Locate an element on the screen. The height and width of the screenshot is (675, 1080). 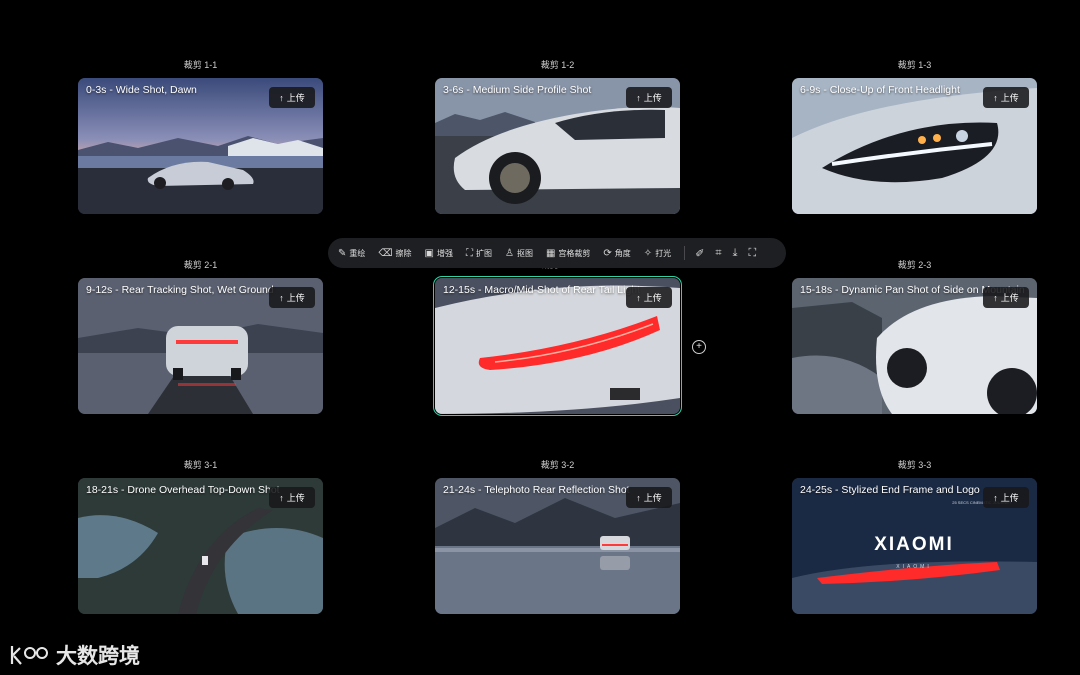
tool-expand: ⛶ 扩图 is located at coordinates (479, 253).